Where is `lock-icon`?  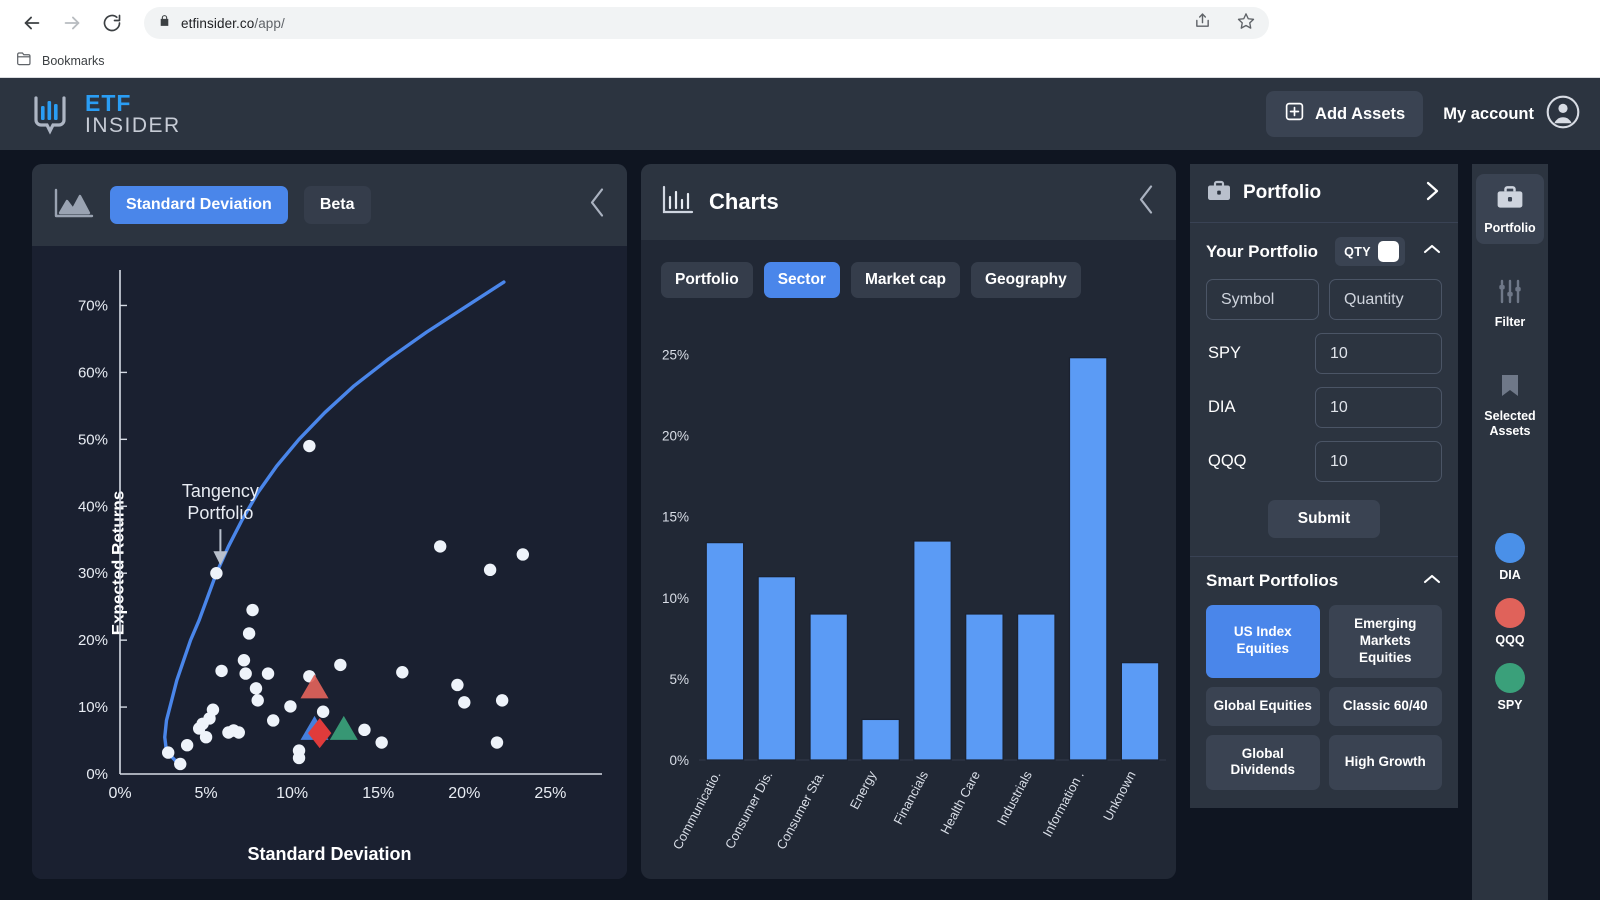 lock-icon is located at coordinates (164, 23).